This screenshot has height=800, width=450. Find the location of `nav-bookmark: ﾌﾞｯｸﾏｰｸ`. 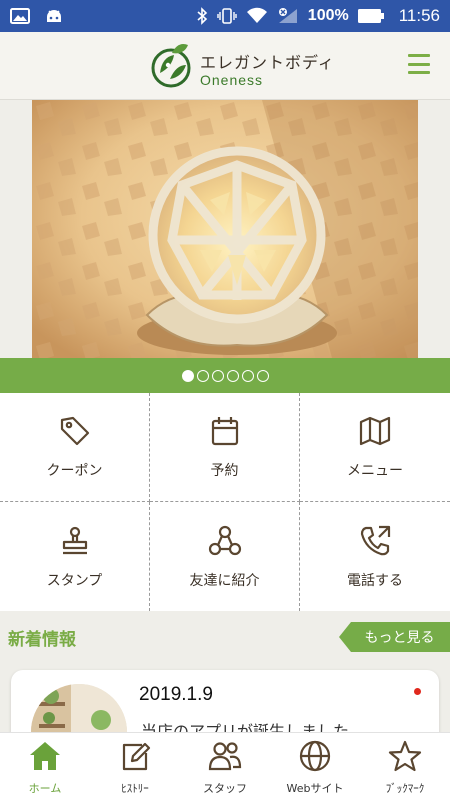

nav-bookmark: ﾌﾞｯｸﾏｰｸ is located at coordinates (405, 766).